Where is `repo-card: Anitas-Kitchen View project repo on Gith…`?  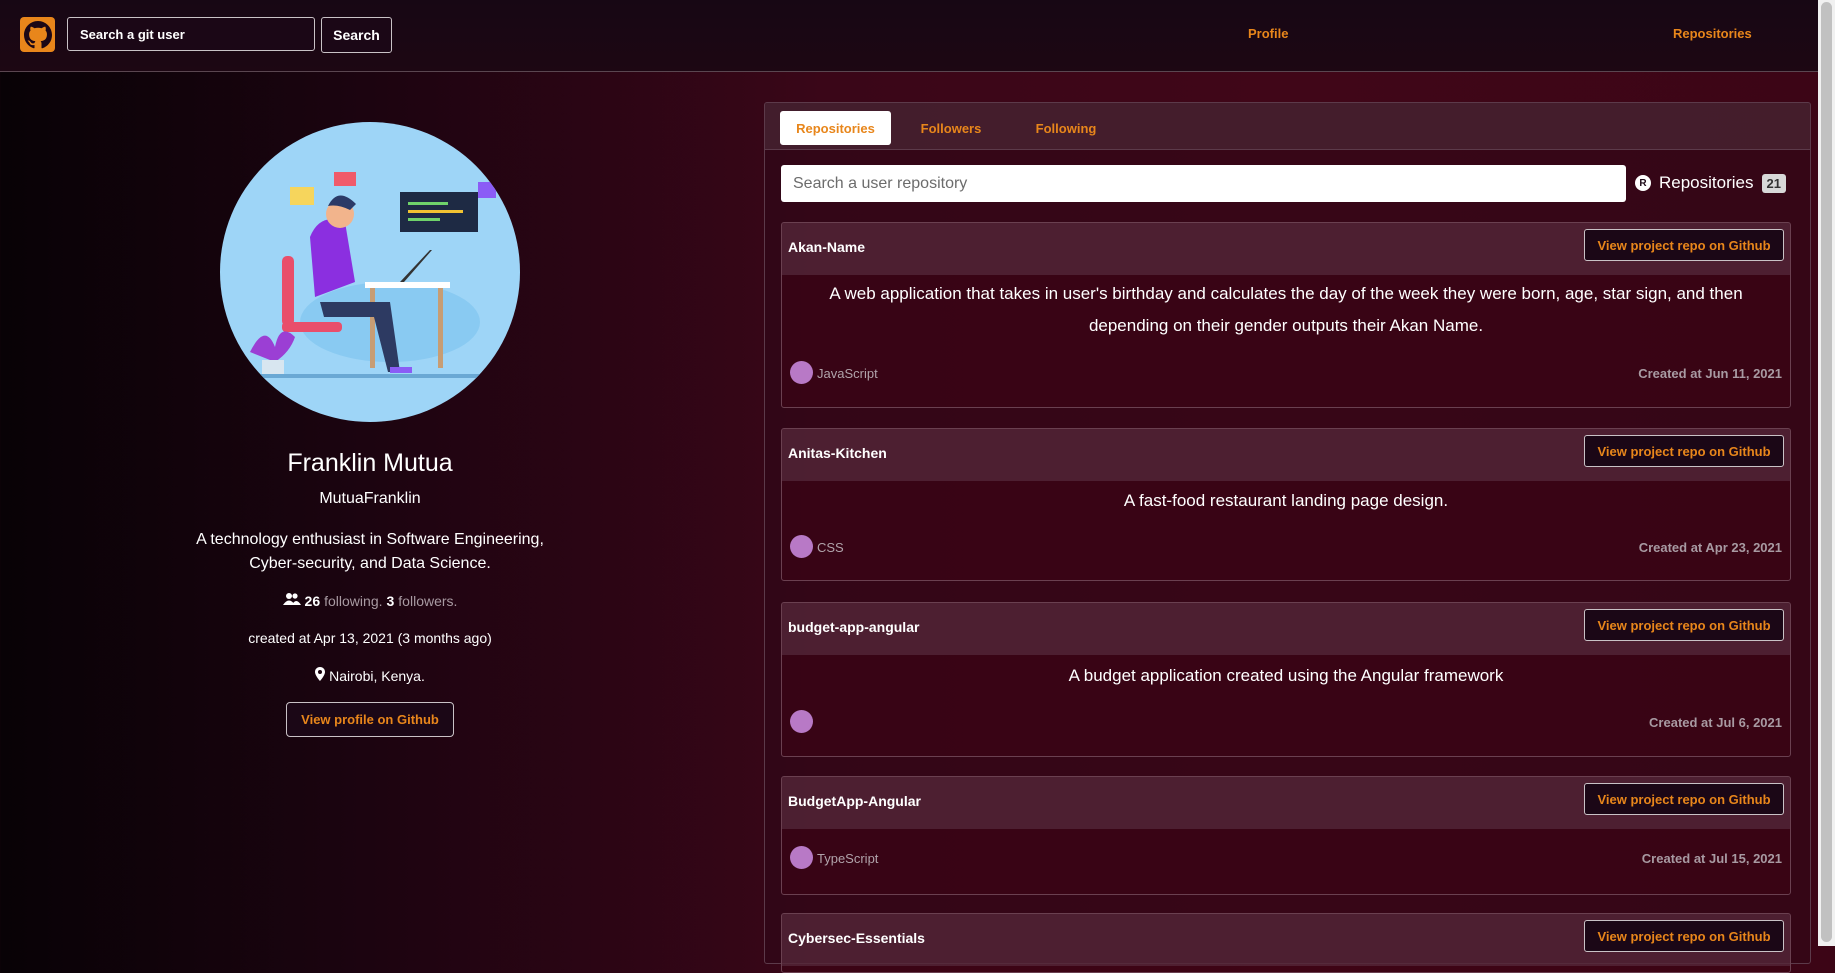 repo-card: Anitas-Kitchen View project repo on Gith… is located at coordinates (1286, 504).